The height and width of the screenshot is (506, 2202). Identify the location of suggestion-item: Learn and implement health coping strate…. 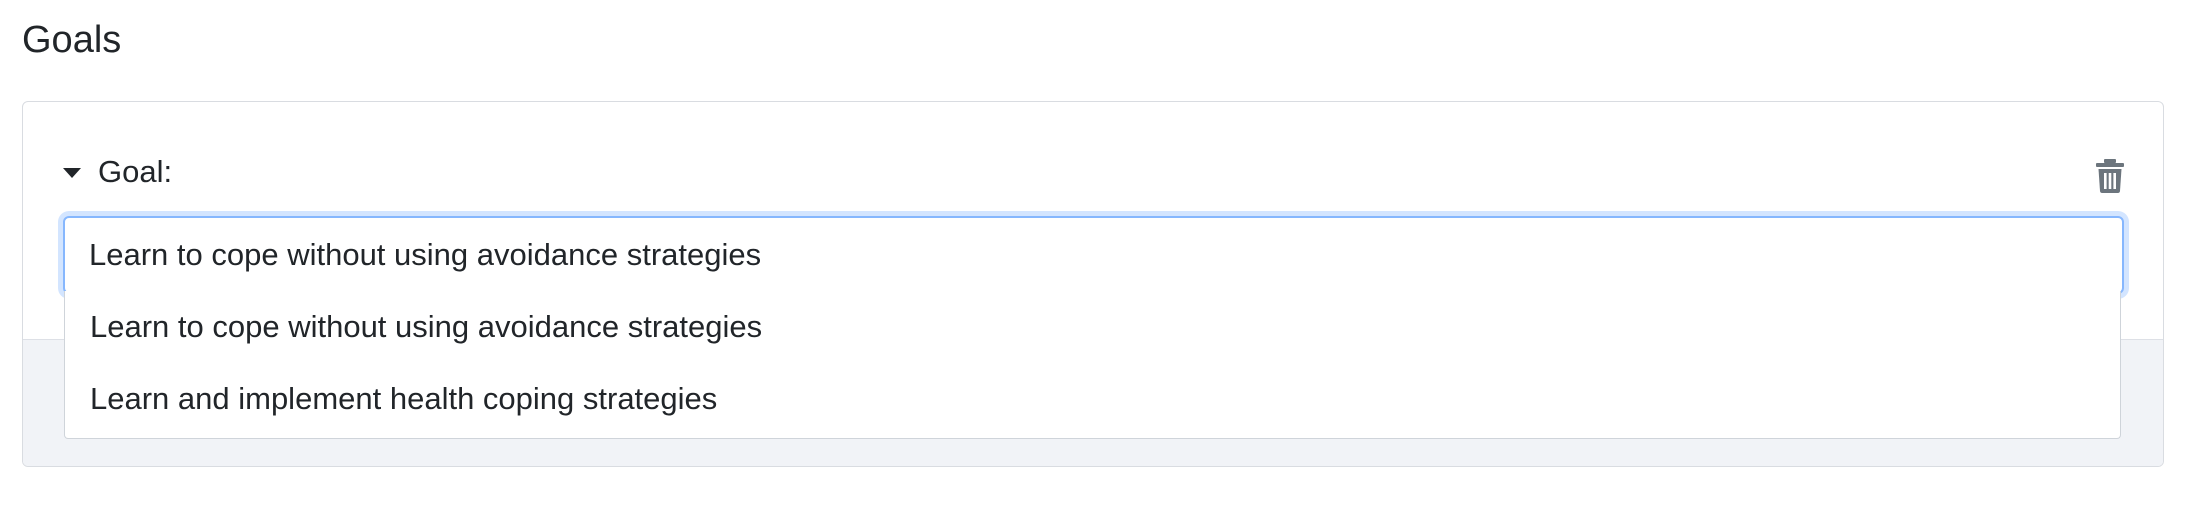
(1092, 399).